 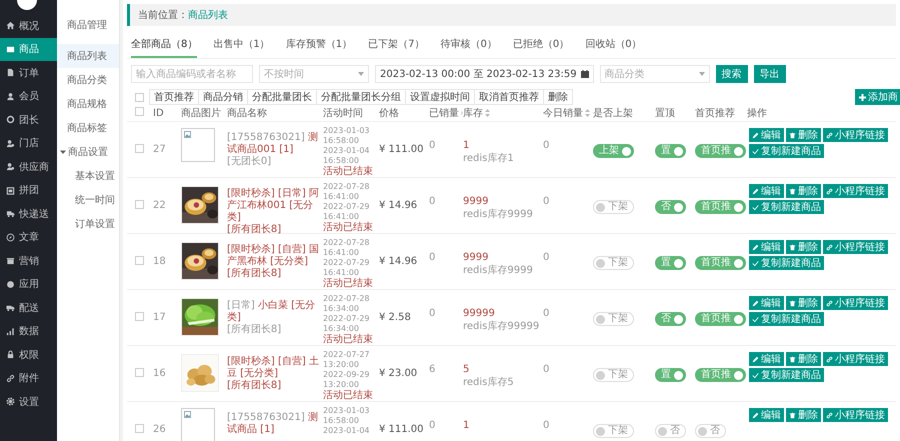 What do you see at coordinates (28, 190) in the screenshot?
I see `sidebar-item: 拼团` at bounding box center [28, 190].